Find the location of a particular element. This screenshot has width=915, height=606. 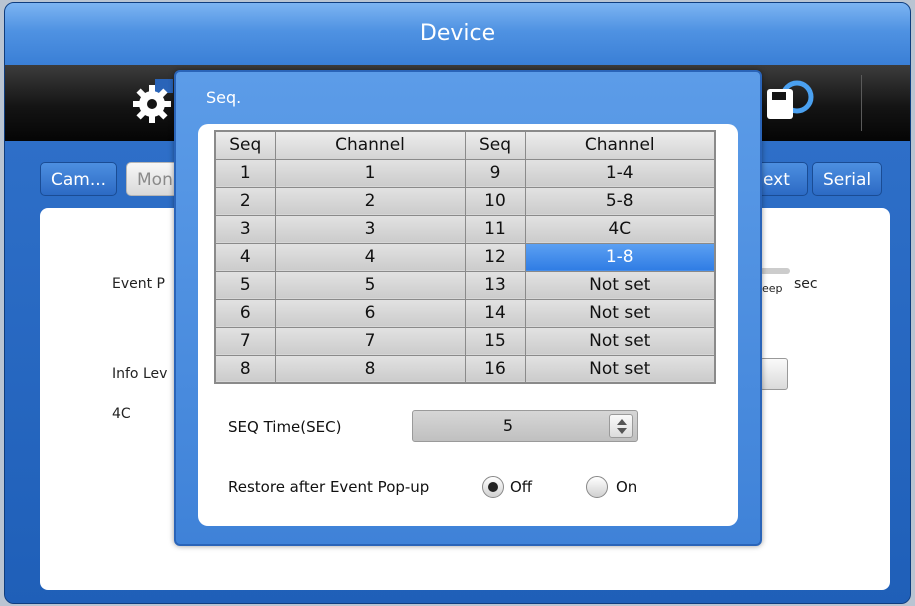

restore-on-label: On is located at coordinates (627, 487).